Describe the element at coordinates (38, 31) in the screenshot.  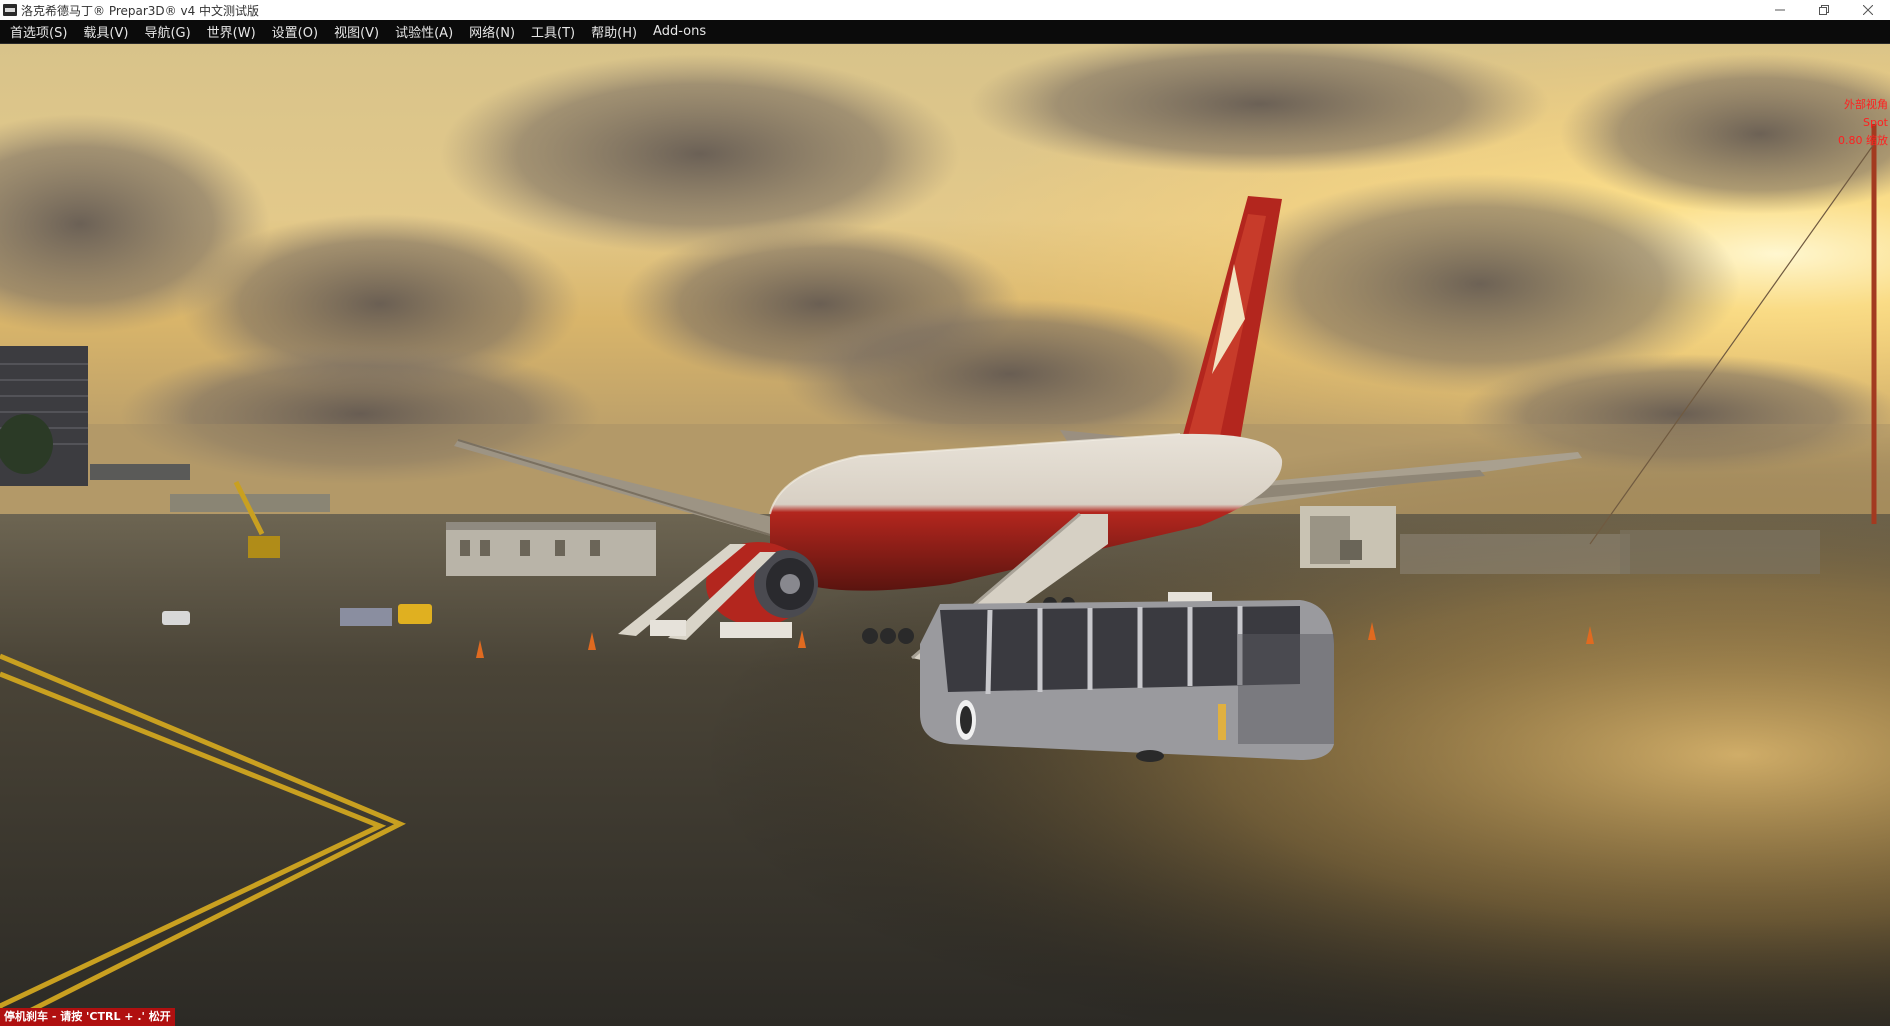
I see `menu-preferences: 首选项(S)` at that location.